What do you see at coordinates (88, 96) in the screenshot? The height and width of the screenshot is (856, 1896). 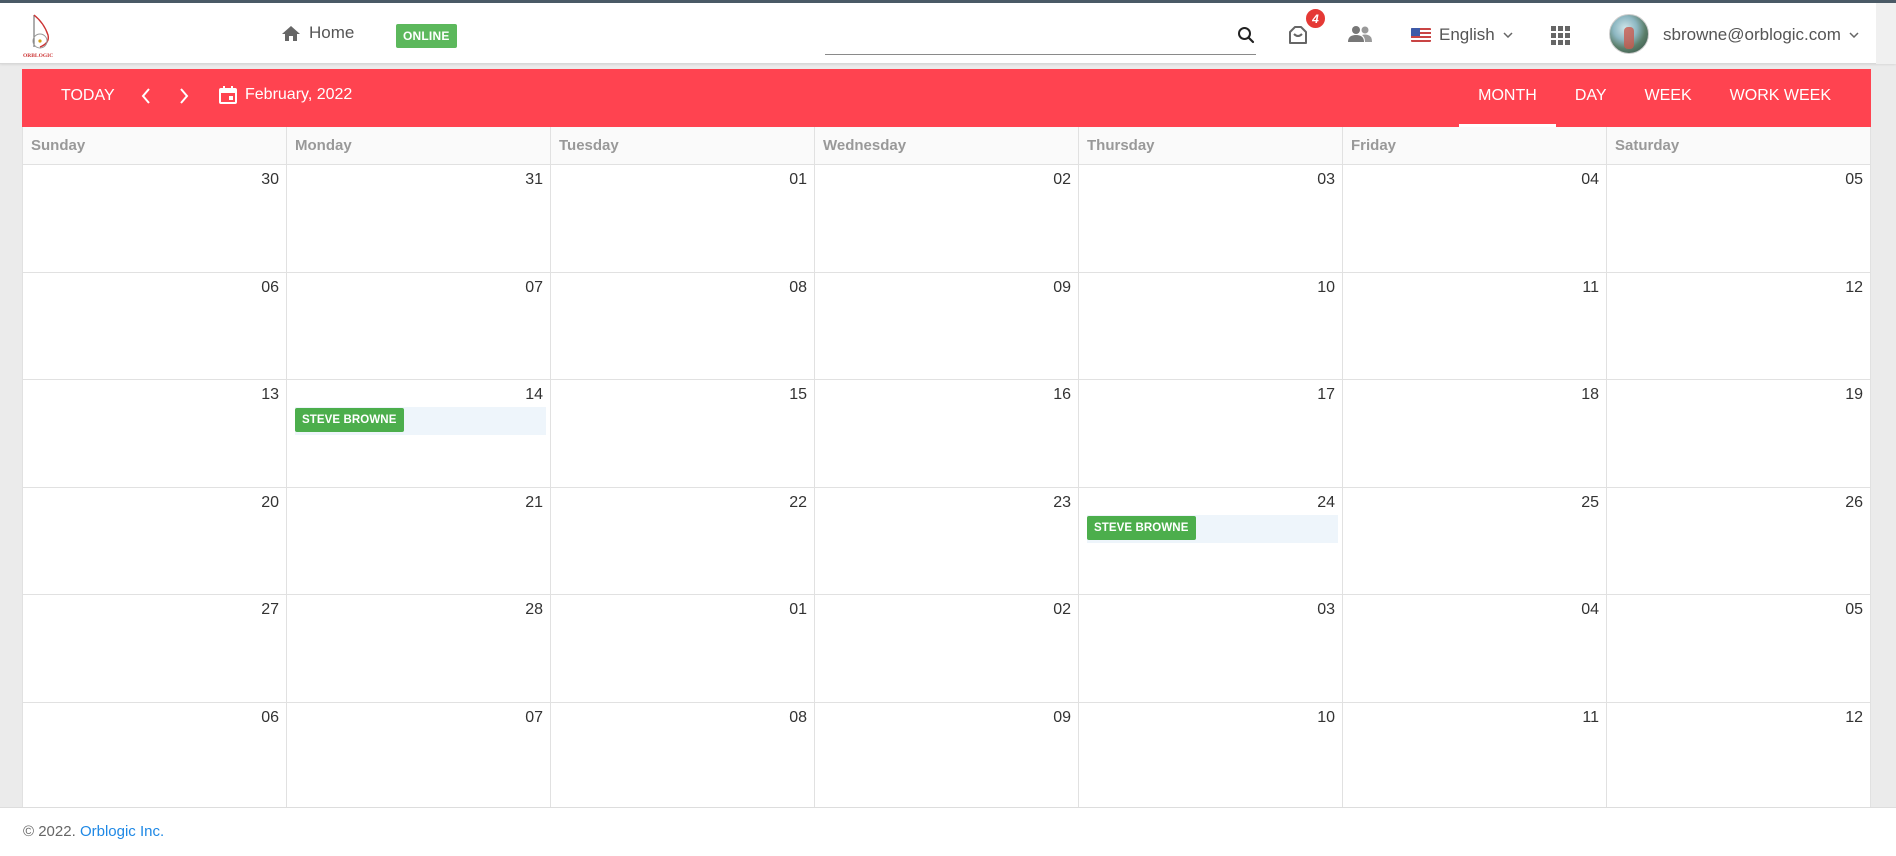 I see `today-button: TODAY` at bounding box center [88, 96].